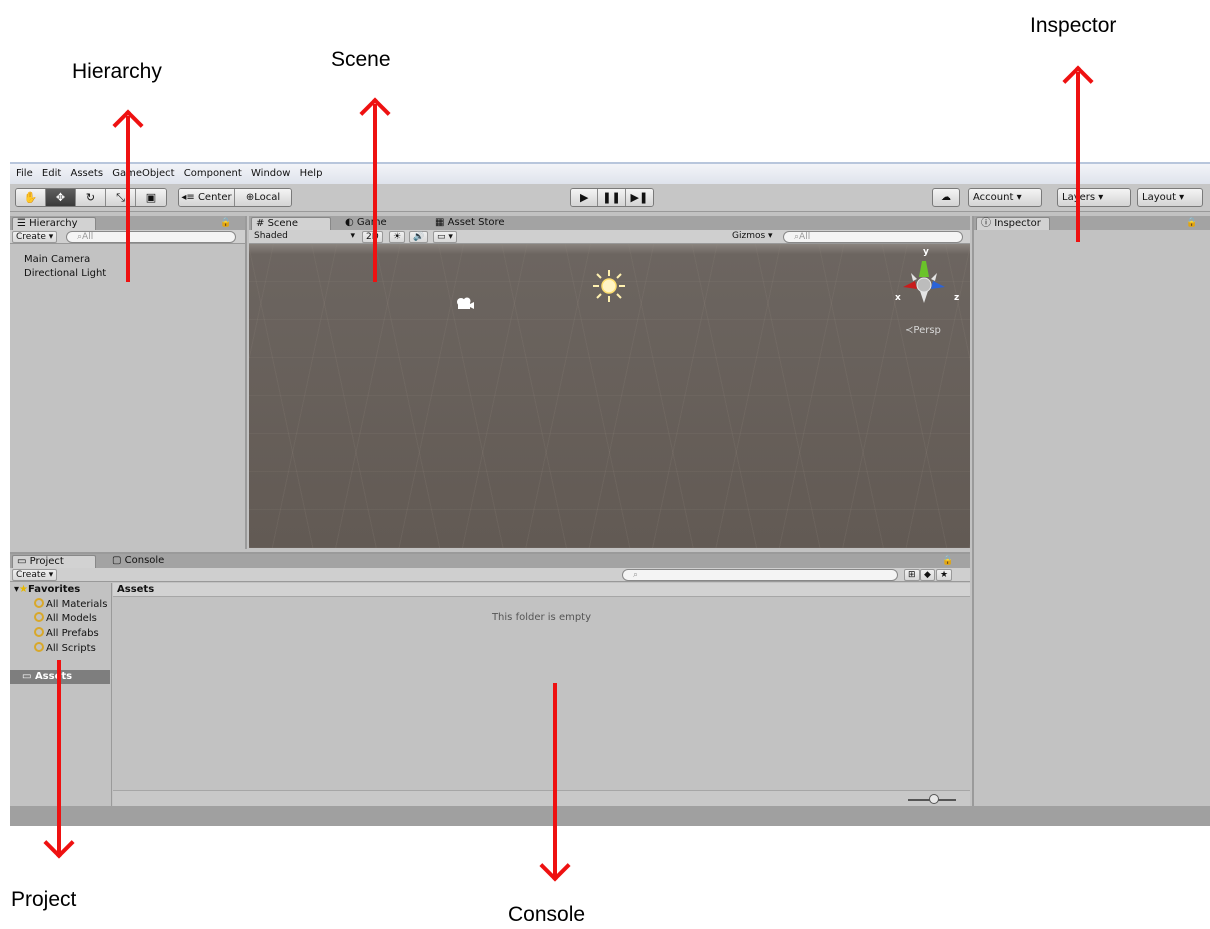 The image size is (1210, 929). What do you see at coordinates (934, 799) in the screenshot?
I see `icon-size-slider-thumb` at bounding box center [934, 799].